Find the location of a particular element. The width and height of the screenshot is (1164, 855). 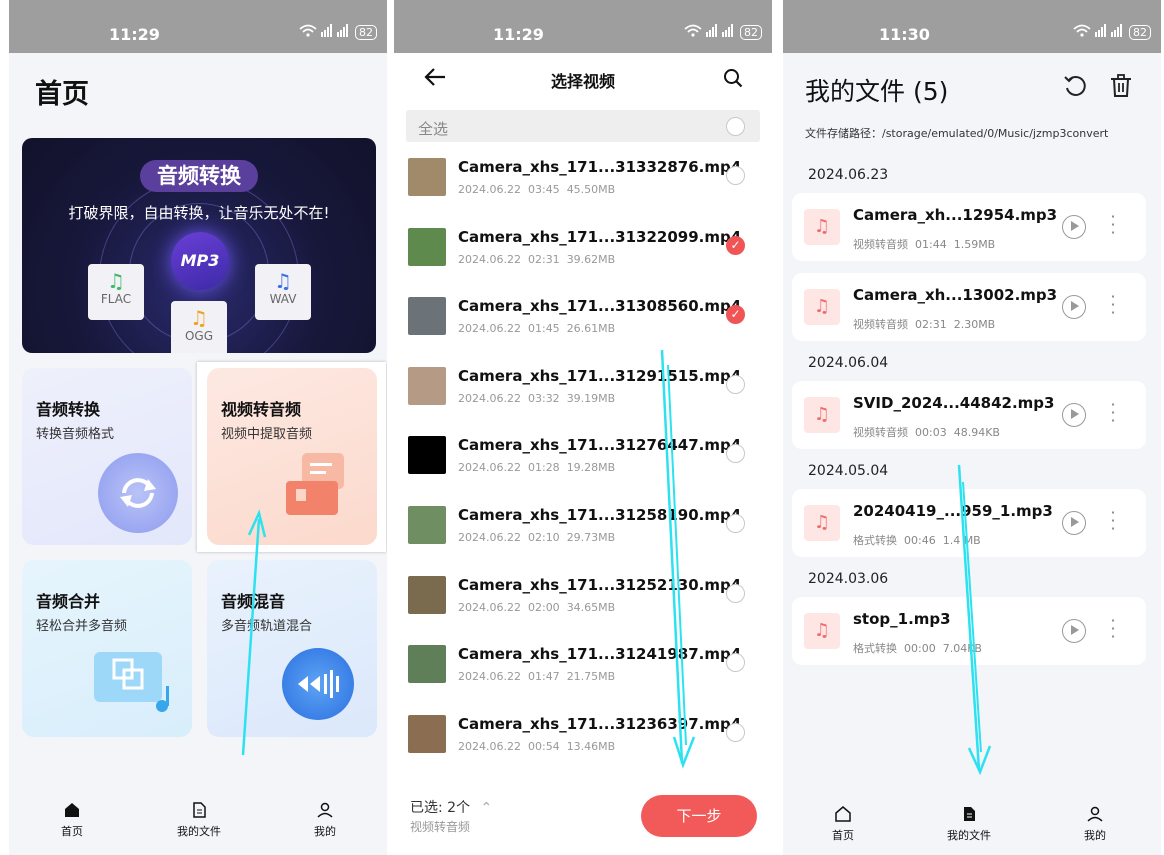

wifi-icon is located at coordinates (308, 32).